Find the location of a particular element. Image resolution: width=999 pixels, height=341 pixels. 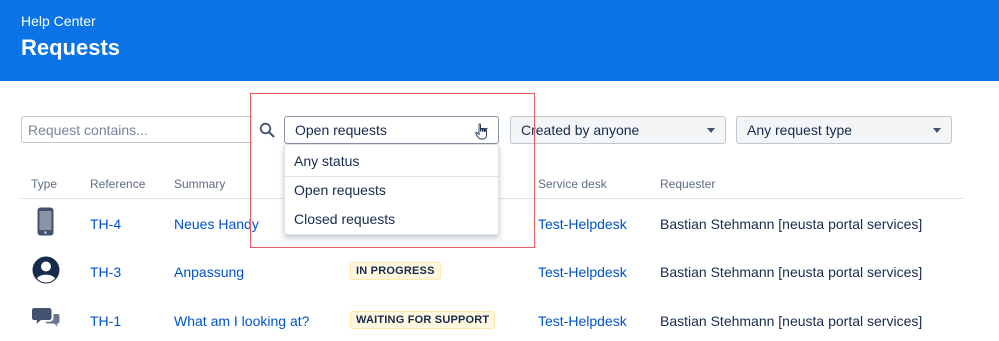

page-title: Requests is located at coordinates (71, 47).